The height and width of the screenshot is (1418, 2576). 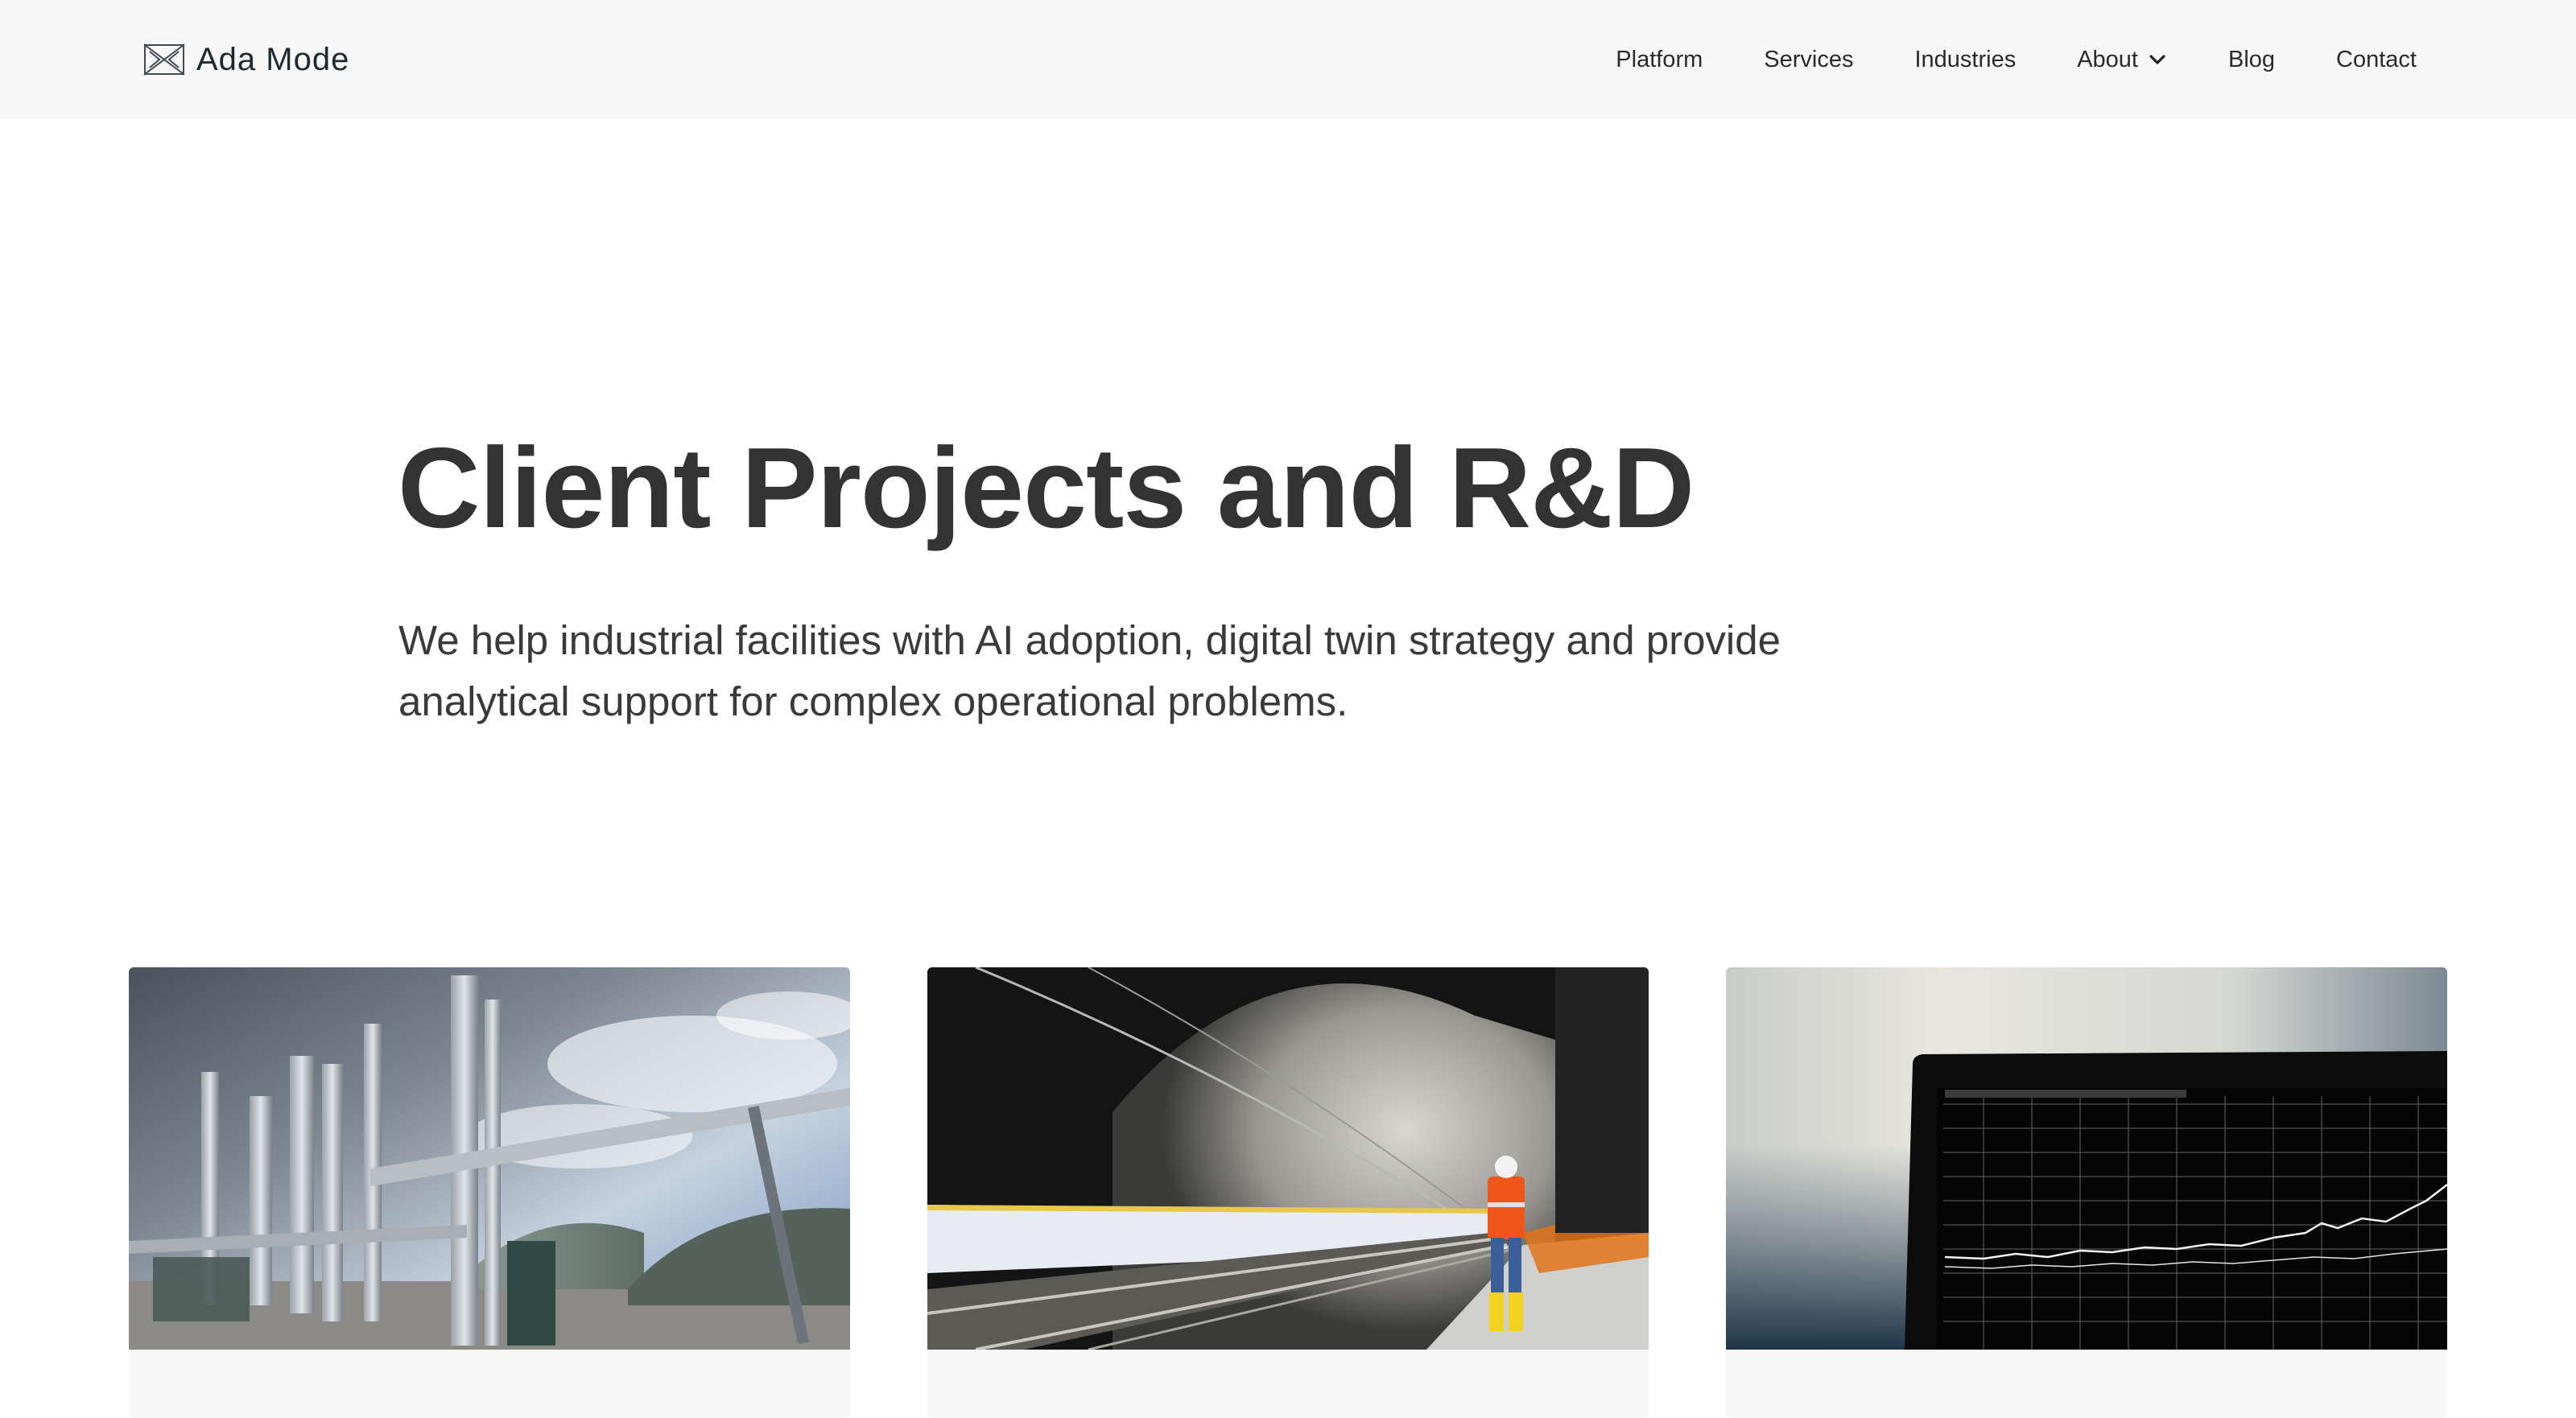 What do you see at coordinates (2107, 59) in the screenshot?
I see `nav-about-label: About` at bounding box center [2107, 59].